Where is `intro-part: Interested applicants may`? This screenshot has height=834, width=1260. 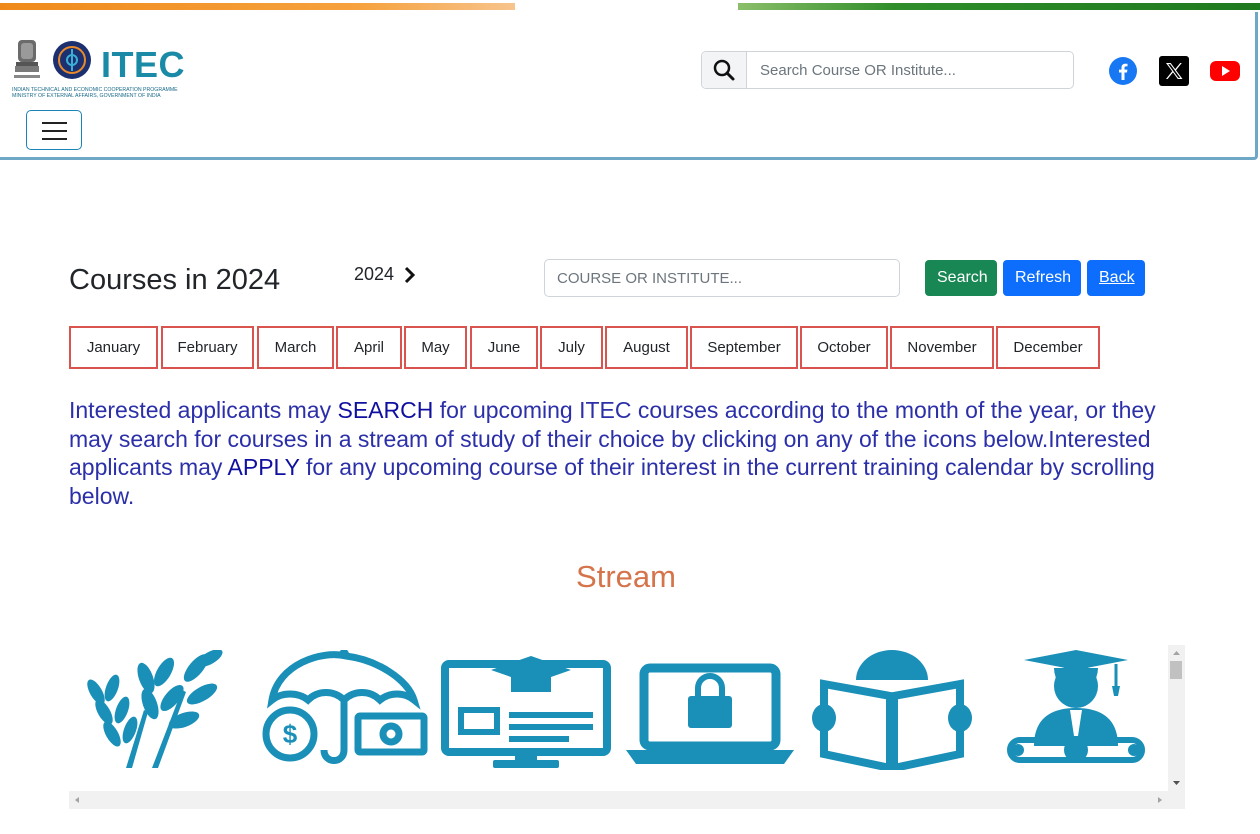
intro-part: Interested applicants may is located at coordinates (203, 410).